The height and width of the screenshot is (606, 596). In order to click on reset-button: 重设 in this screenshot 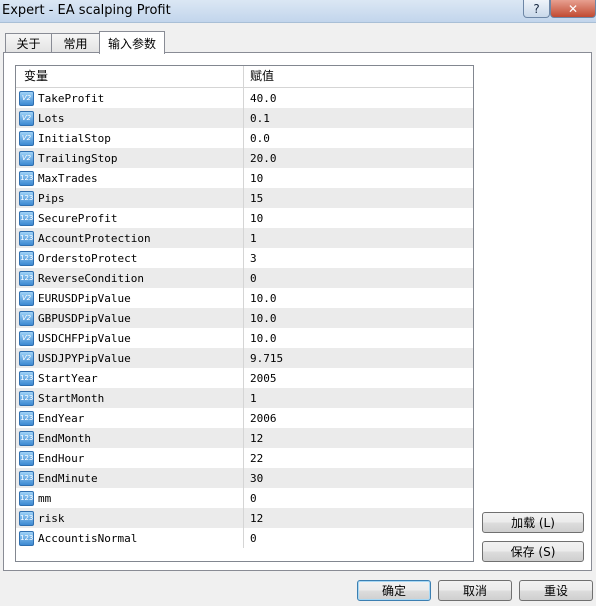, I will do `click(556, 590)`.